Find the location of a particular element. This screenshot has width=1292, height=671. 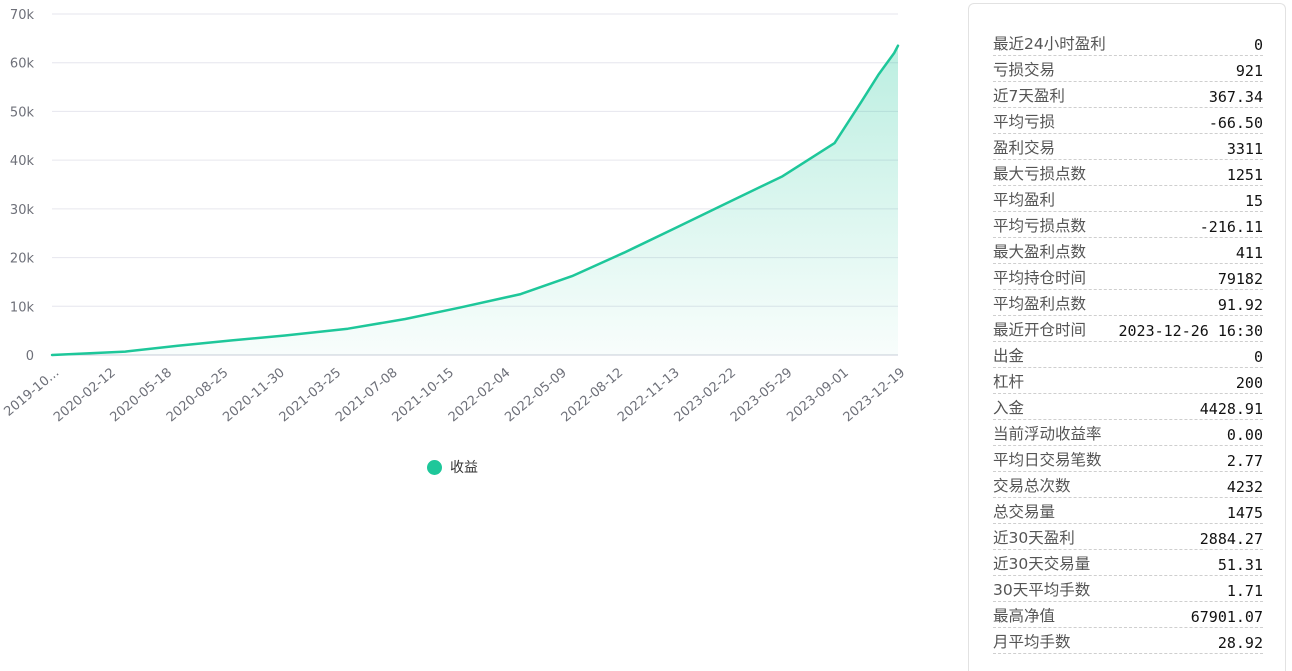

chart-legend: 收益 is located at coordinates (452, 467).